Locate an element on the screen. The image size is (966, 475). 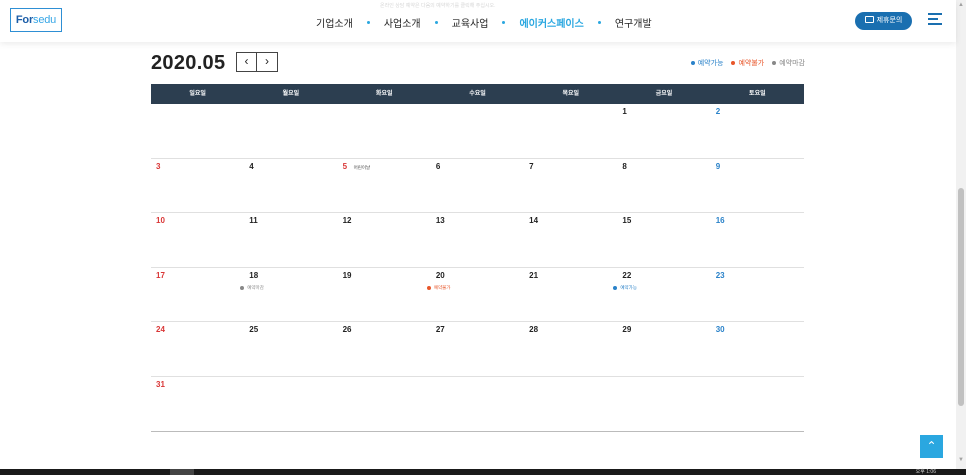
day-cell: 8 is located at coordinates (663, 186).